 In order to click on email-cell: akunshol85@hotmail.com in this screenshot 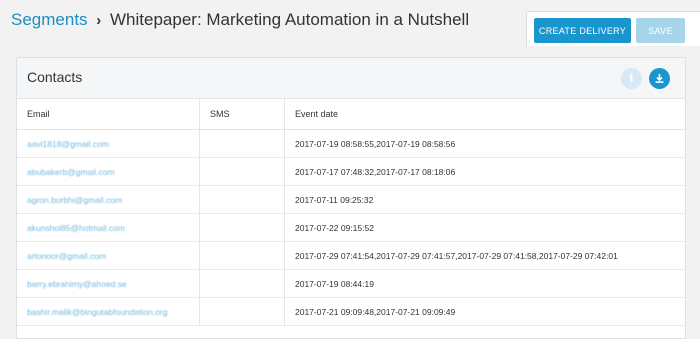, I will do `click(108, 227)`.